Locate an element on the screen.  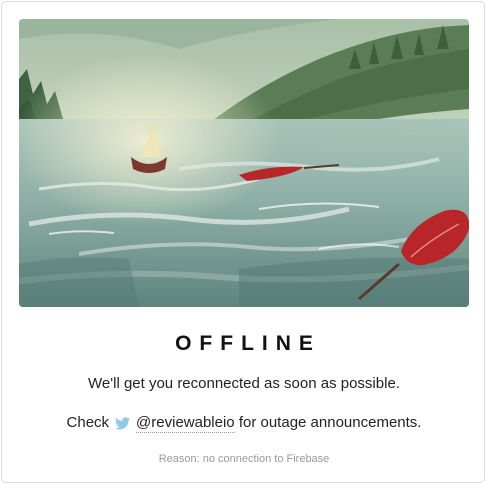
offline-reason: Reason: no connection to Firebase is located at coordinates (244, 459).